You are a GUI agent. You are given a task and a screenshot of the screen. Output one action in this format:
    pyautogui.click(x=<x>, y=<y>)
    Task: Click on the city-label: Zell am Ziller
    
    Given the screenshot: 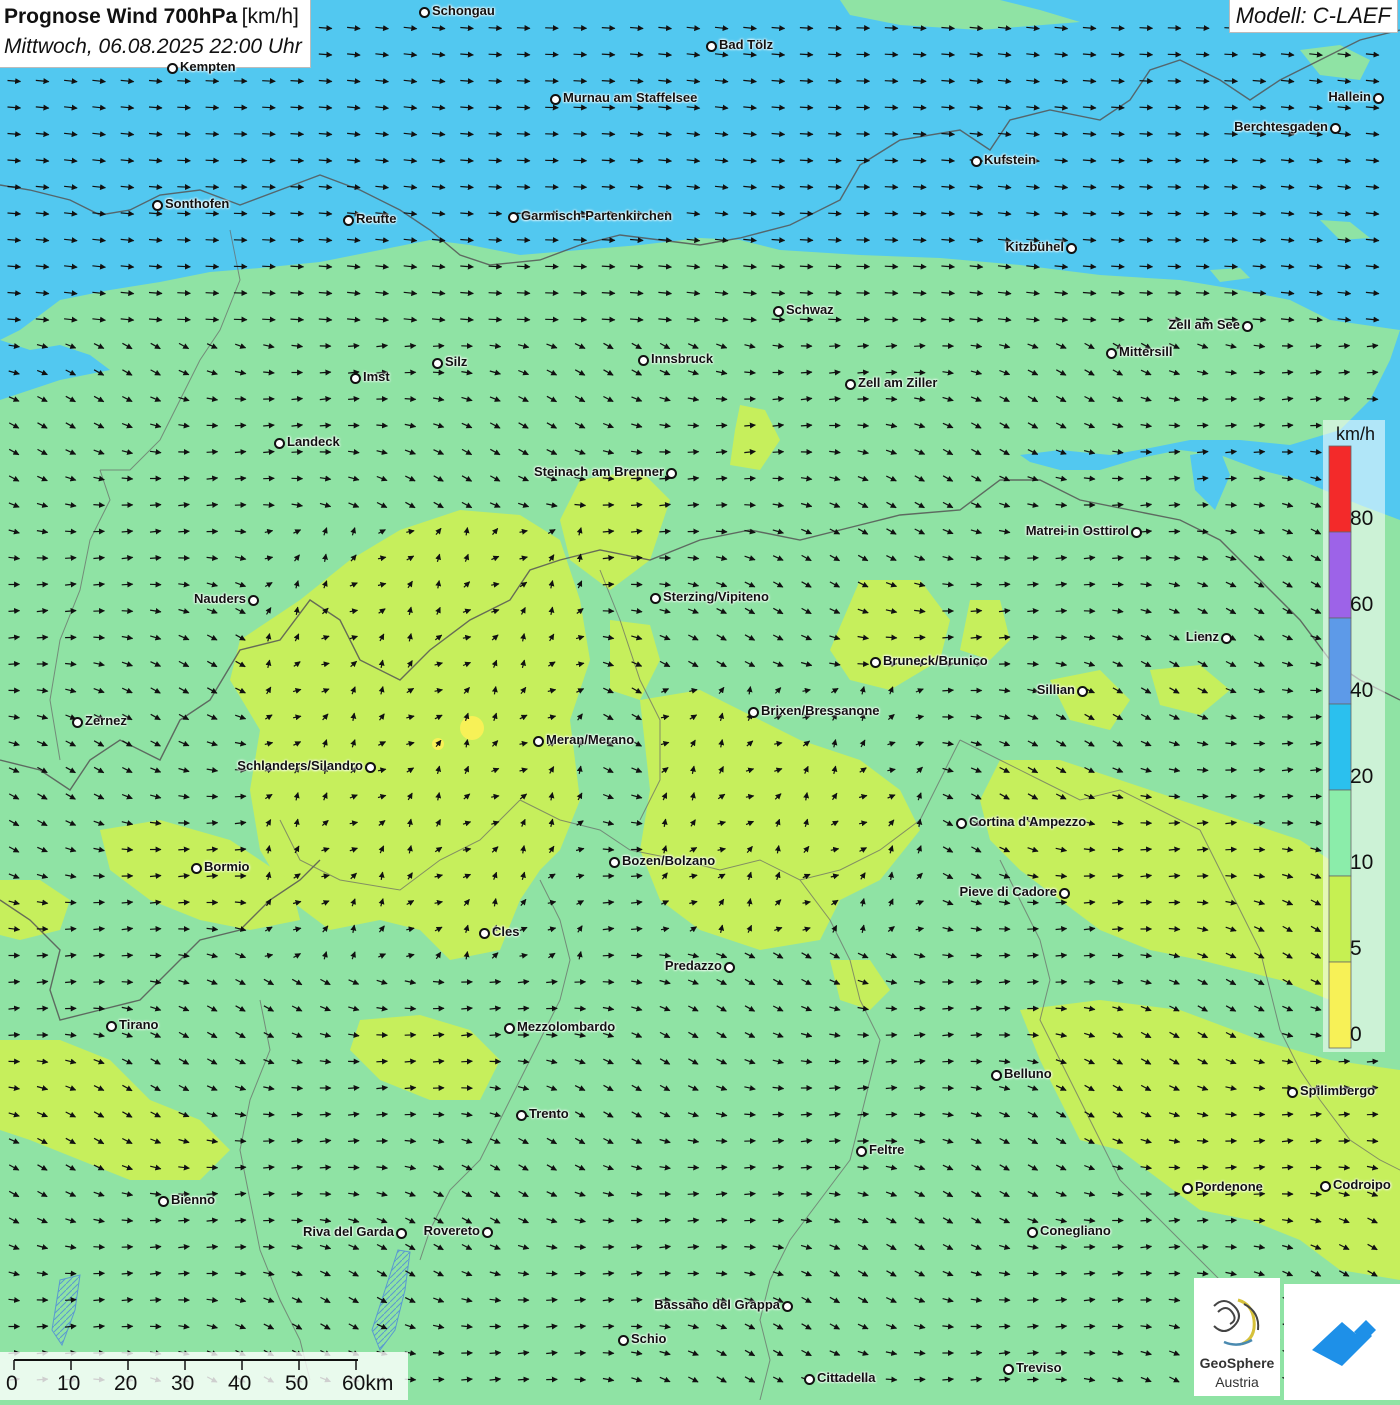 What is the action you would take?
    pyautogui.click(x=897, y=382)
    